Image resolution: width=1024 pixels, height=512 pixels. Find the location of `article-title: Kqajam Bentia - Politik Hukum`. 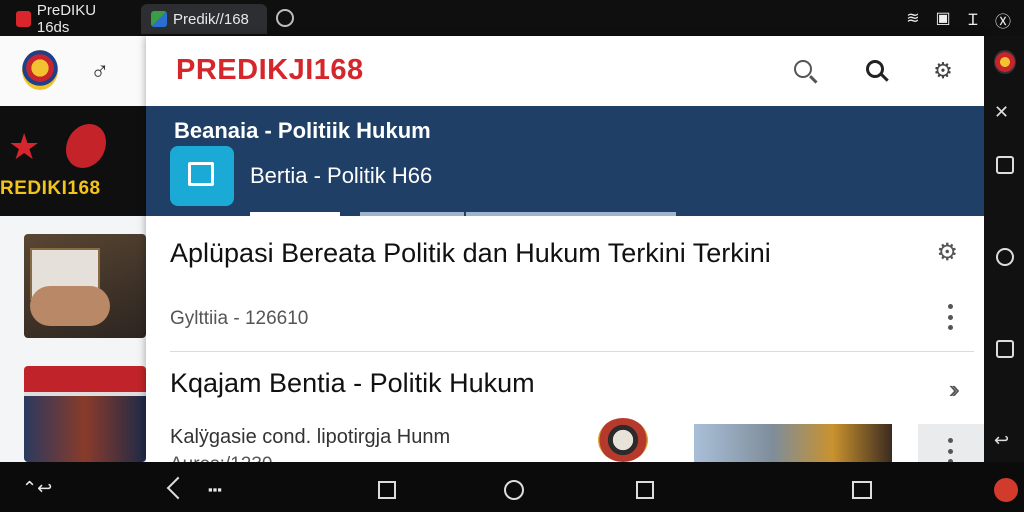

article-title: Kqajam Bentia - Politik Hukum is located at coordinates (352, 383).